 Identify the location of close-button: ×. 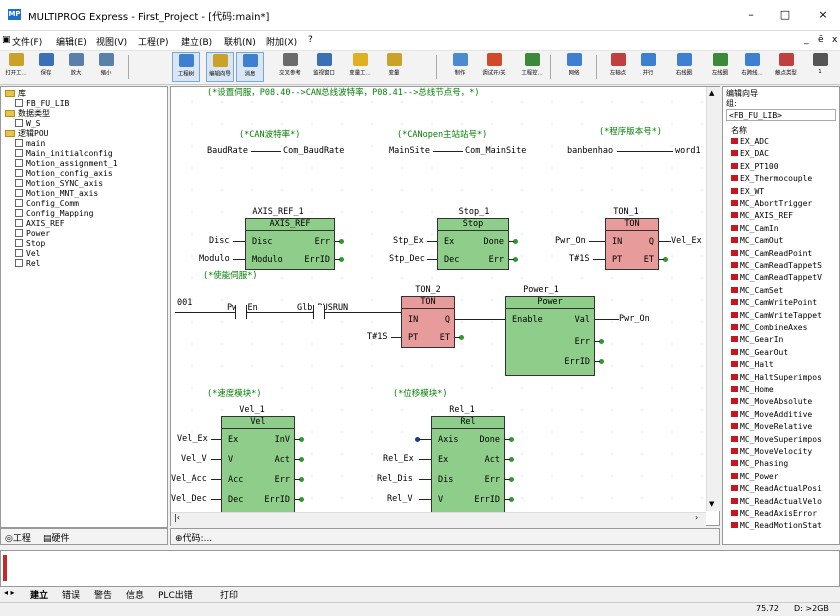
(823, 15).